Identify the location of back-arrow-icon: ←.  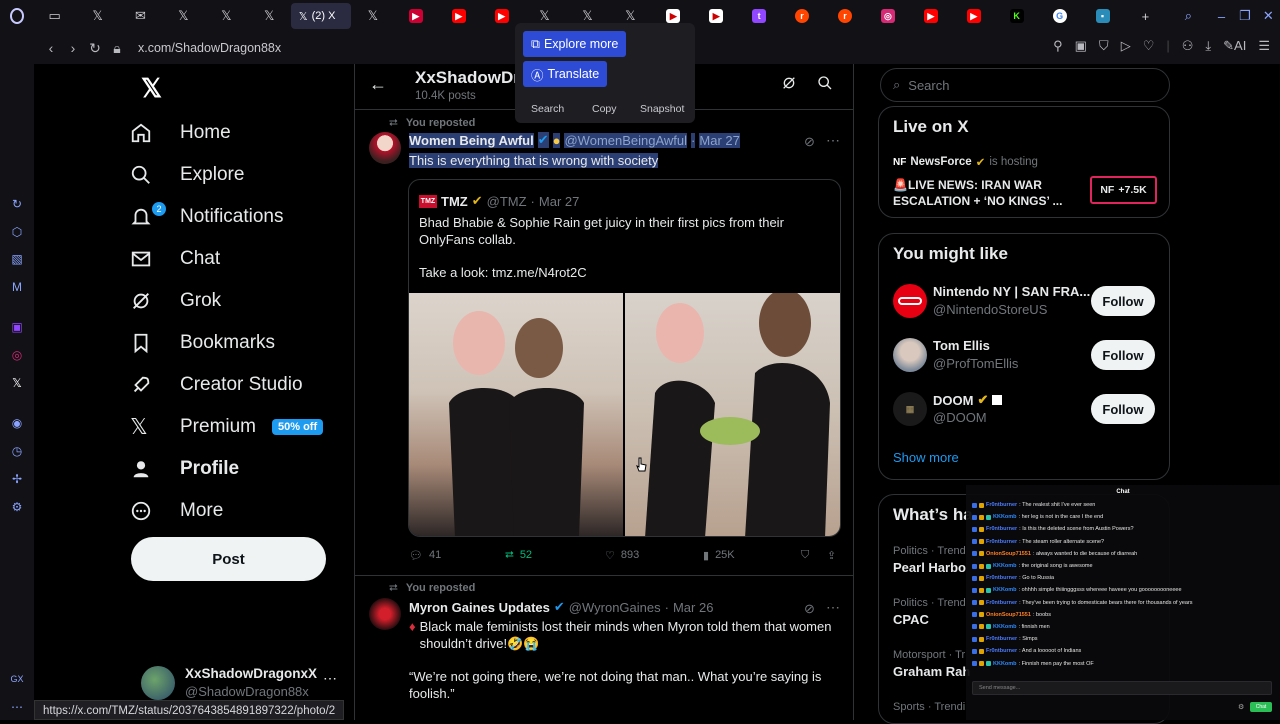
(378, 84).